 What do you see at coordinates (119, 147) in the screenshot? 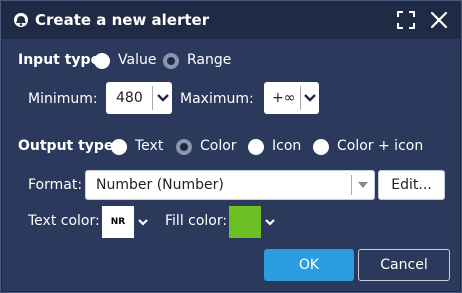
I see `output-type-text-radio` at bounding box center [119, 147].